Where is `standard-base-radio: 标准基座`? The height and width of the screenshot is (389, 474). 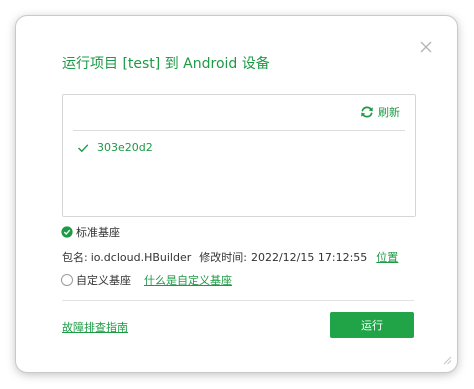 standard-base-radio: 标准基座 is located at coordinates (90, 232).